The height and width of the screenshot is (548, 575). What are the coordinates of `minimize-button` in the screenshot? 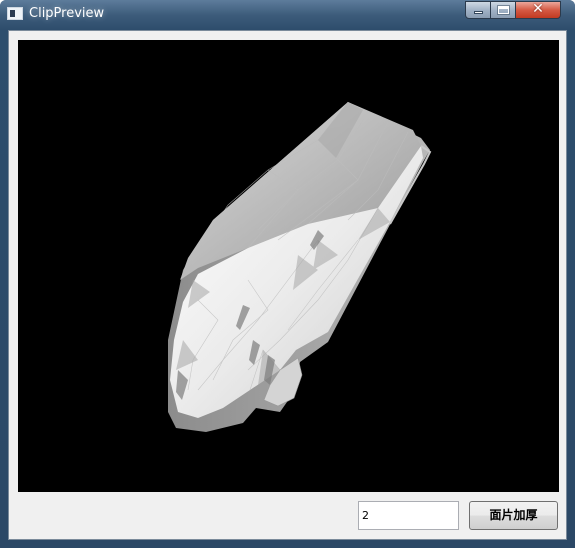 It's located at (478, 10).